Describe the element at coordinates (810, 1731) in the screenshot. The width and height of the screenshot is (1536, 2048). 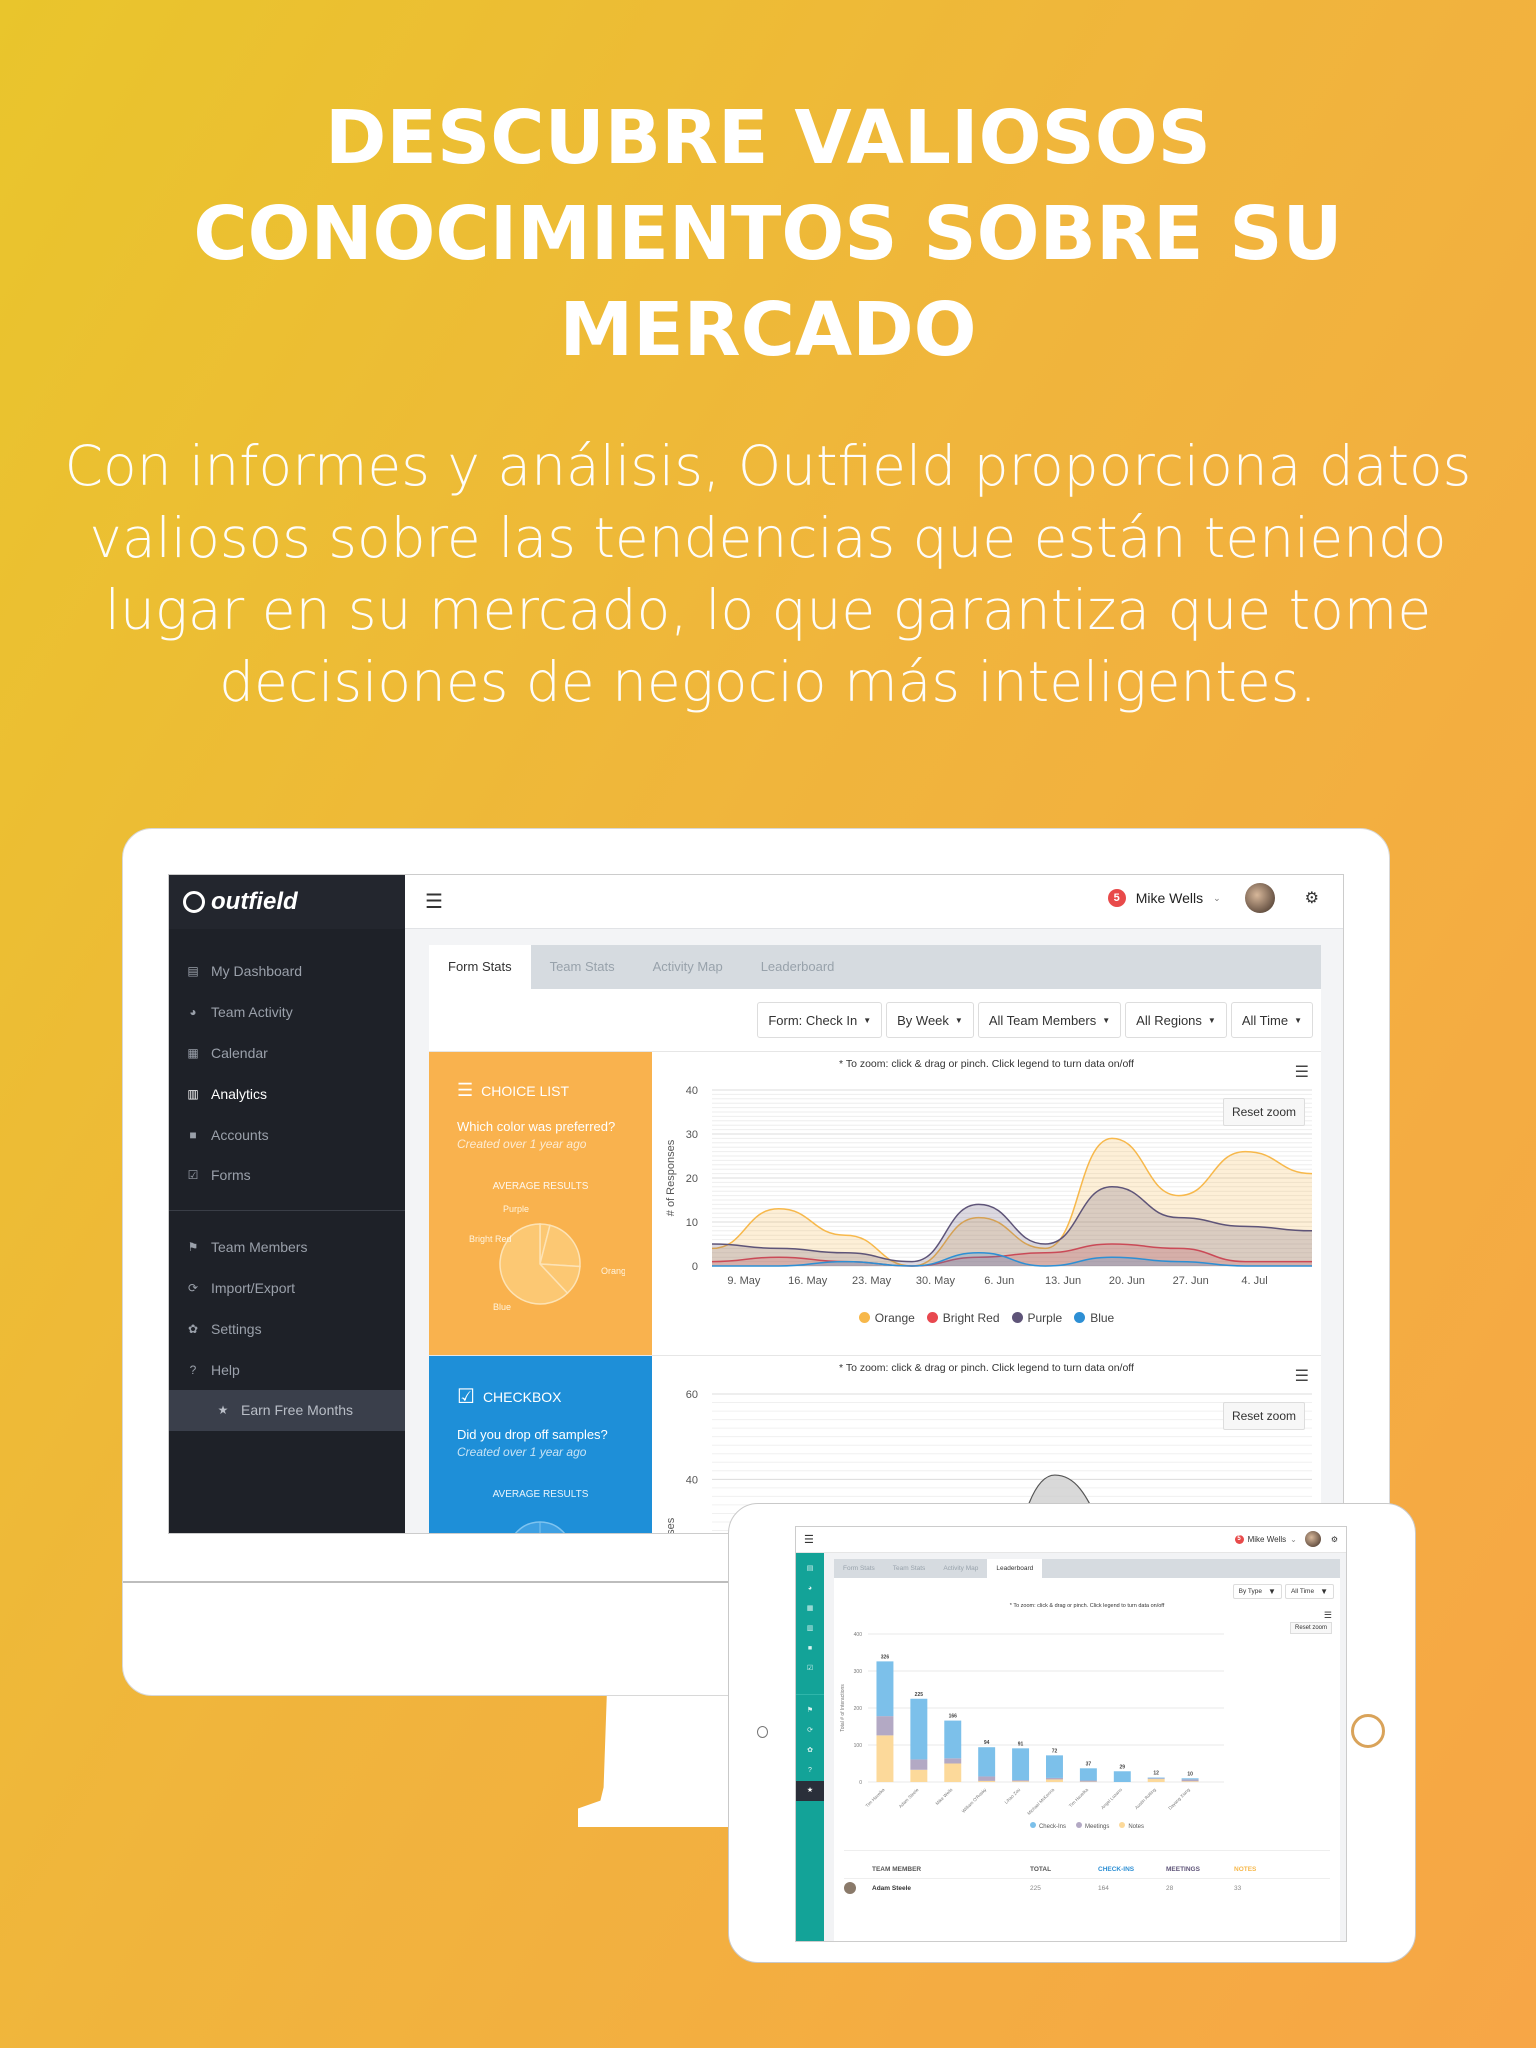
I see `refresh-icon: ⟳` at that location.